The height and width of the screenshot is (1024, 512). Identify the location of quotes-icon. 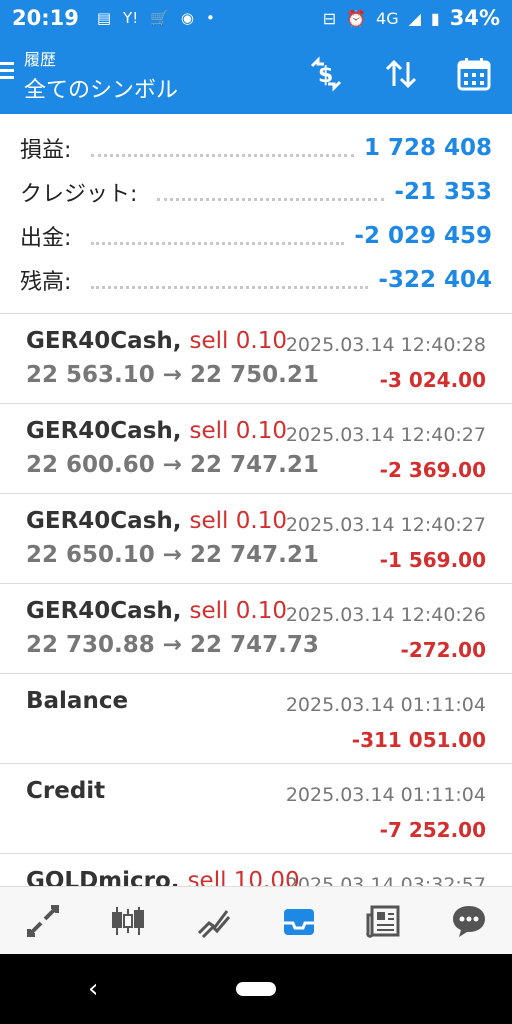
(43, 921).